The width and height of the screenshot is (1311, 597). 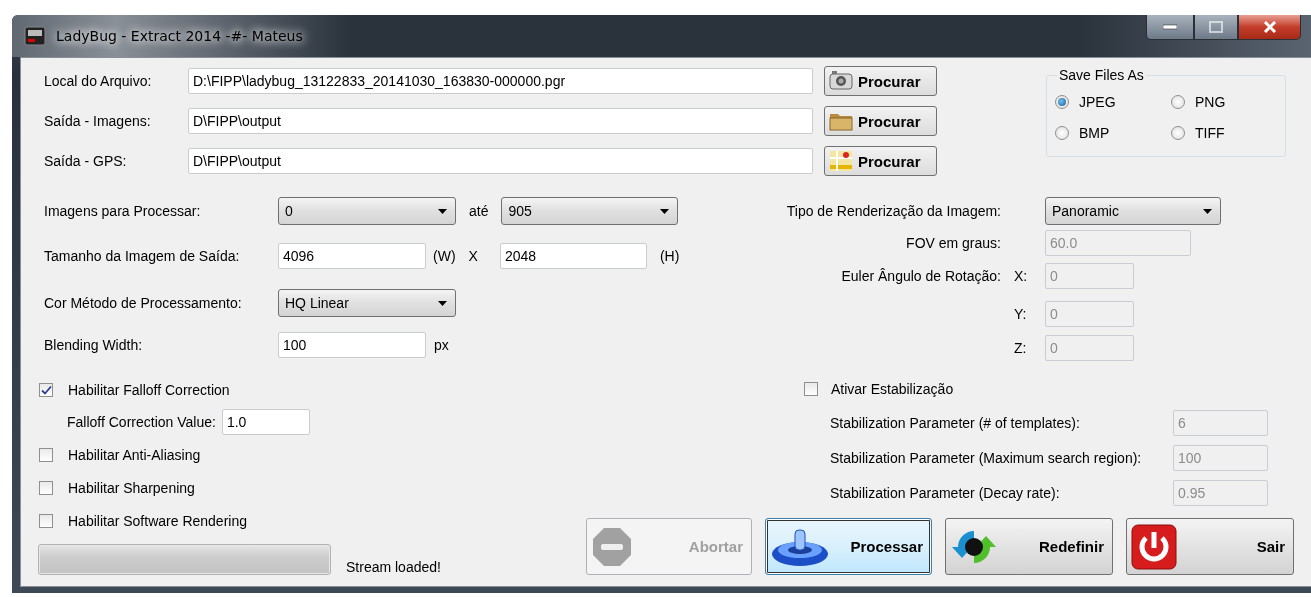 What do you see at coordinates (1133, 211) in the screenshot?
I see `dropdown: Panoramic` at bounding box center [1133, 211].